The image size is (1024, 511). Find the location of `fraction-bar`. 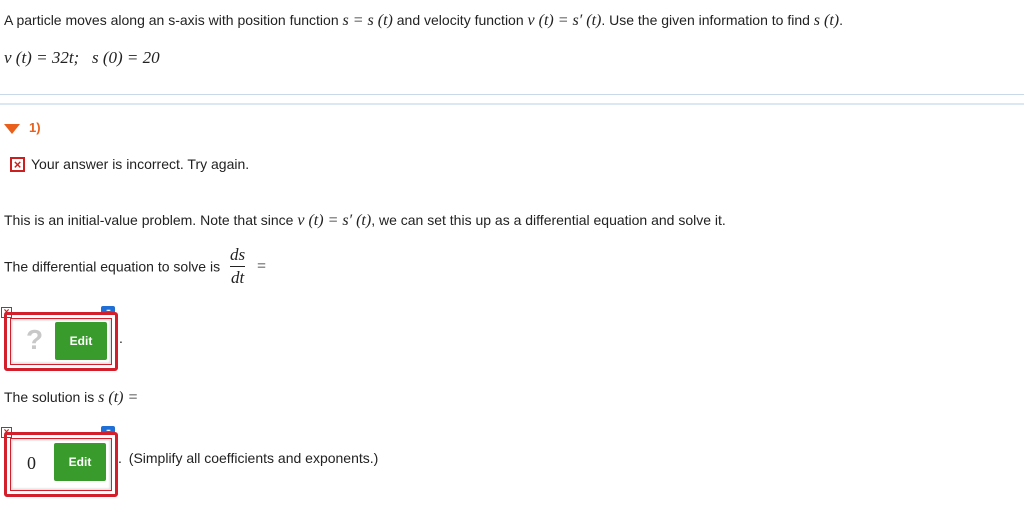

fraction-bar is located at coordinates (238, 266).